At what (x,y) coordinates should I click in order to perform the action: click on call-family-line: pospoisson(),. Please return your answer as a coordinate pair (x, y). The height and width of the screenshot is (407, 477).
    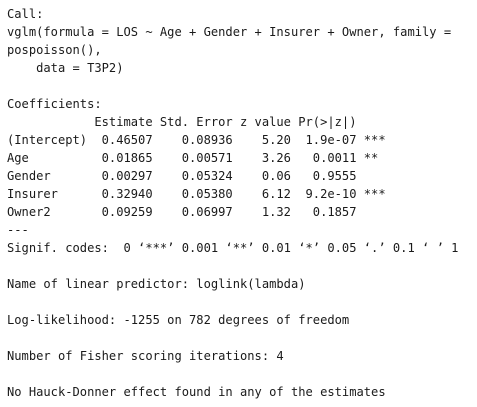
    Looking at the image, I should click on (54, 50).